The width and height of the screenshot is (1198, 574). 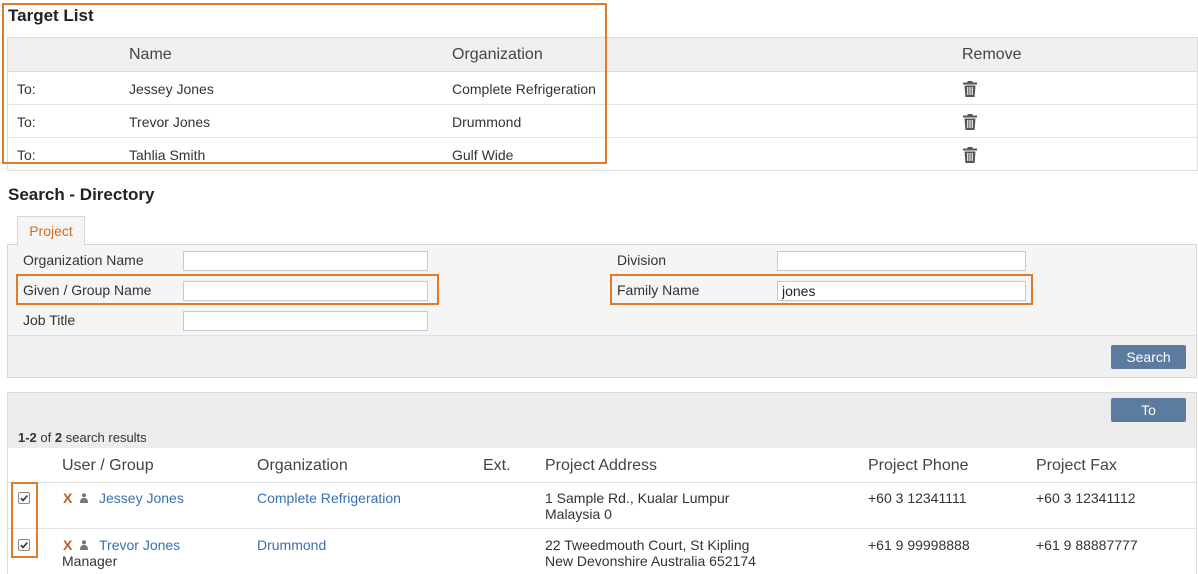 I want to click on header-project-phone: Project Phone, so click(x=918, y=466).